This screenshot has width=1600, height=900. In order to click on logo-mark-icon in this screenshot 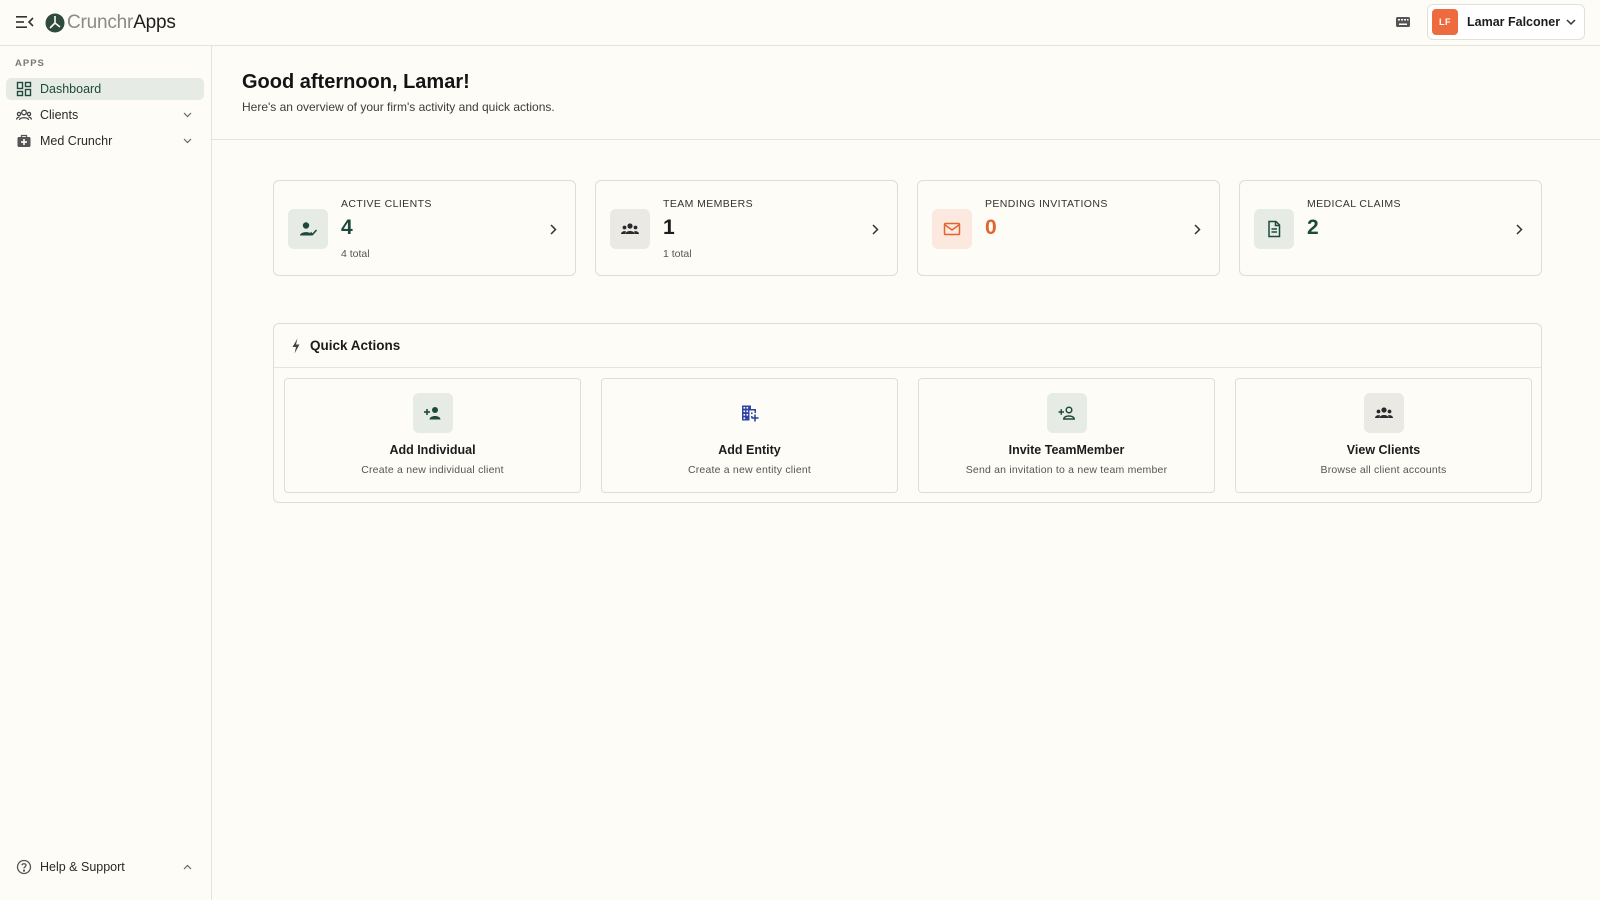, I will do `click(55, 23)`.